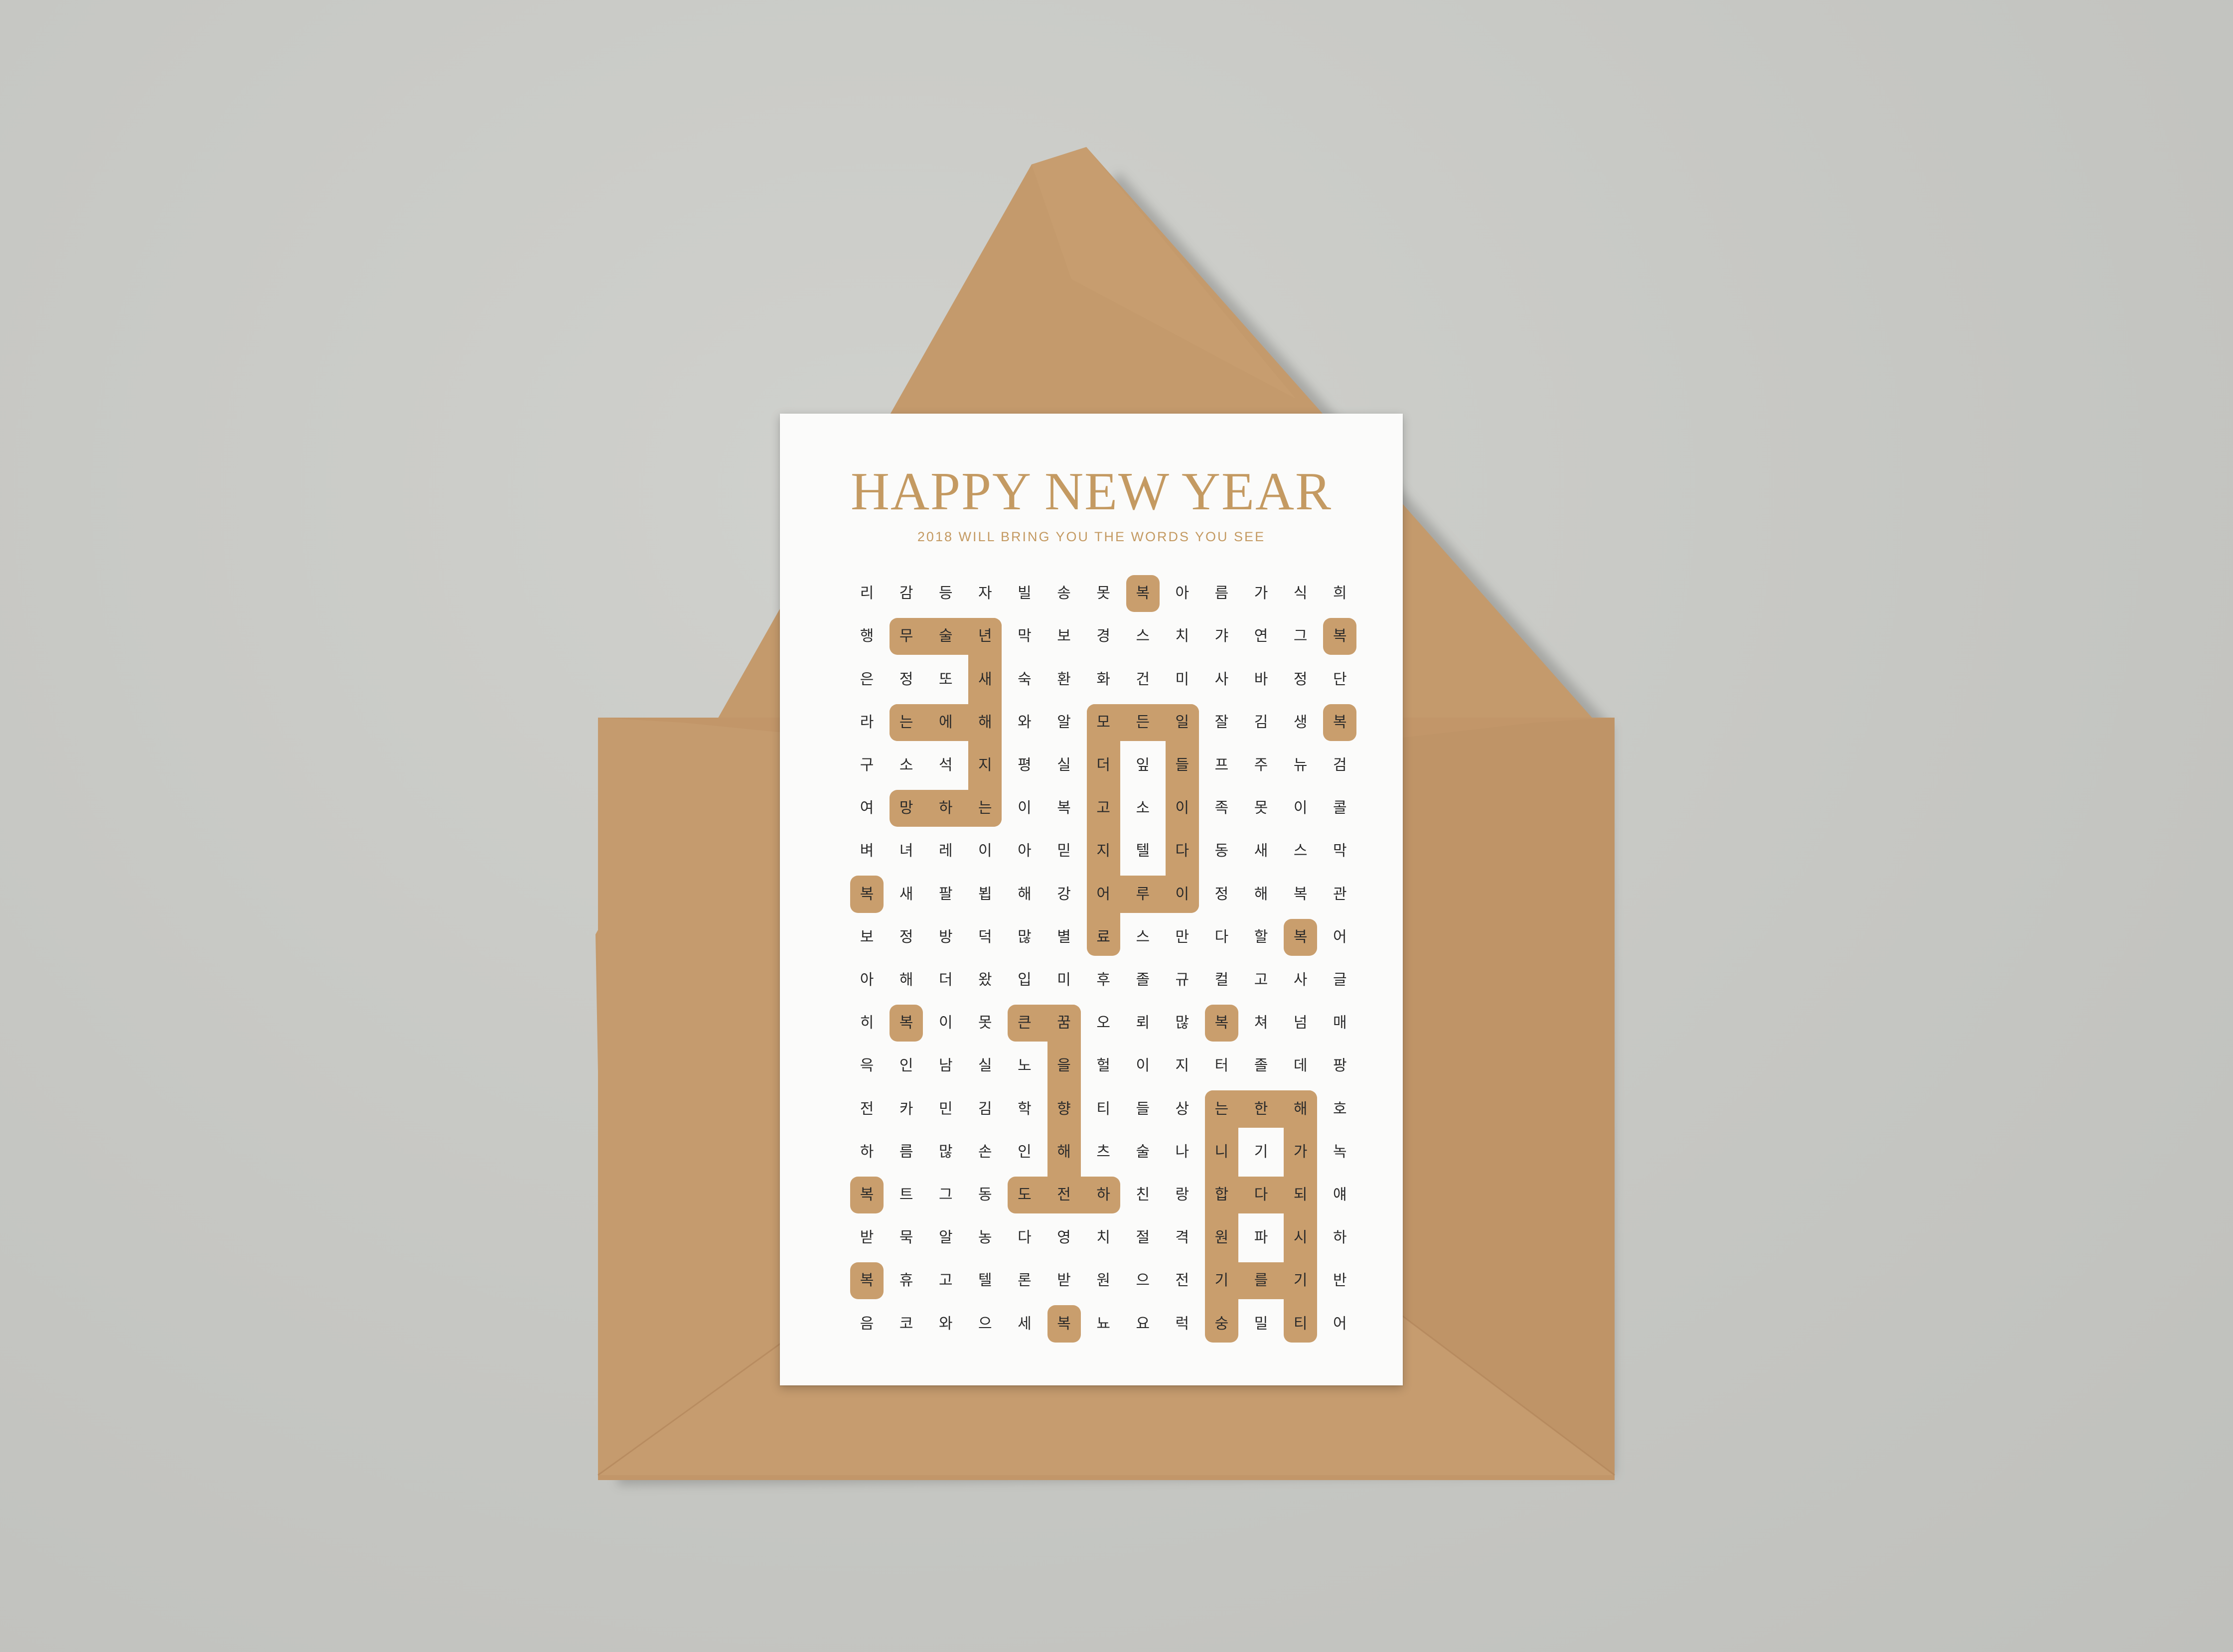  Describe the element at coordinates (985, 1194) in the screenshot. I see `grid-letter: 동` at that location.